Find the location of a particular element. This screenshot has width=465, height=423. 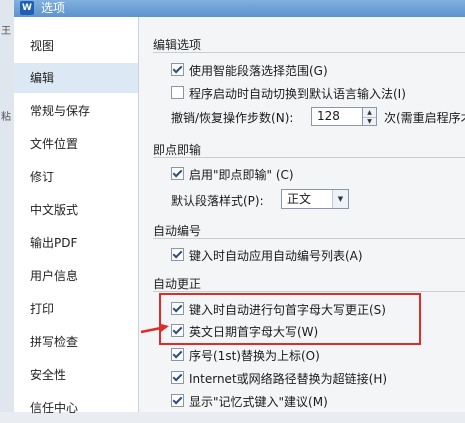

smart-paragraph-select-option: 使用智能段落选择范围(G) is located at coordinates (249, 70).